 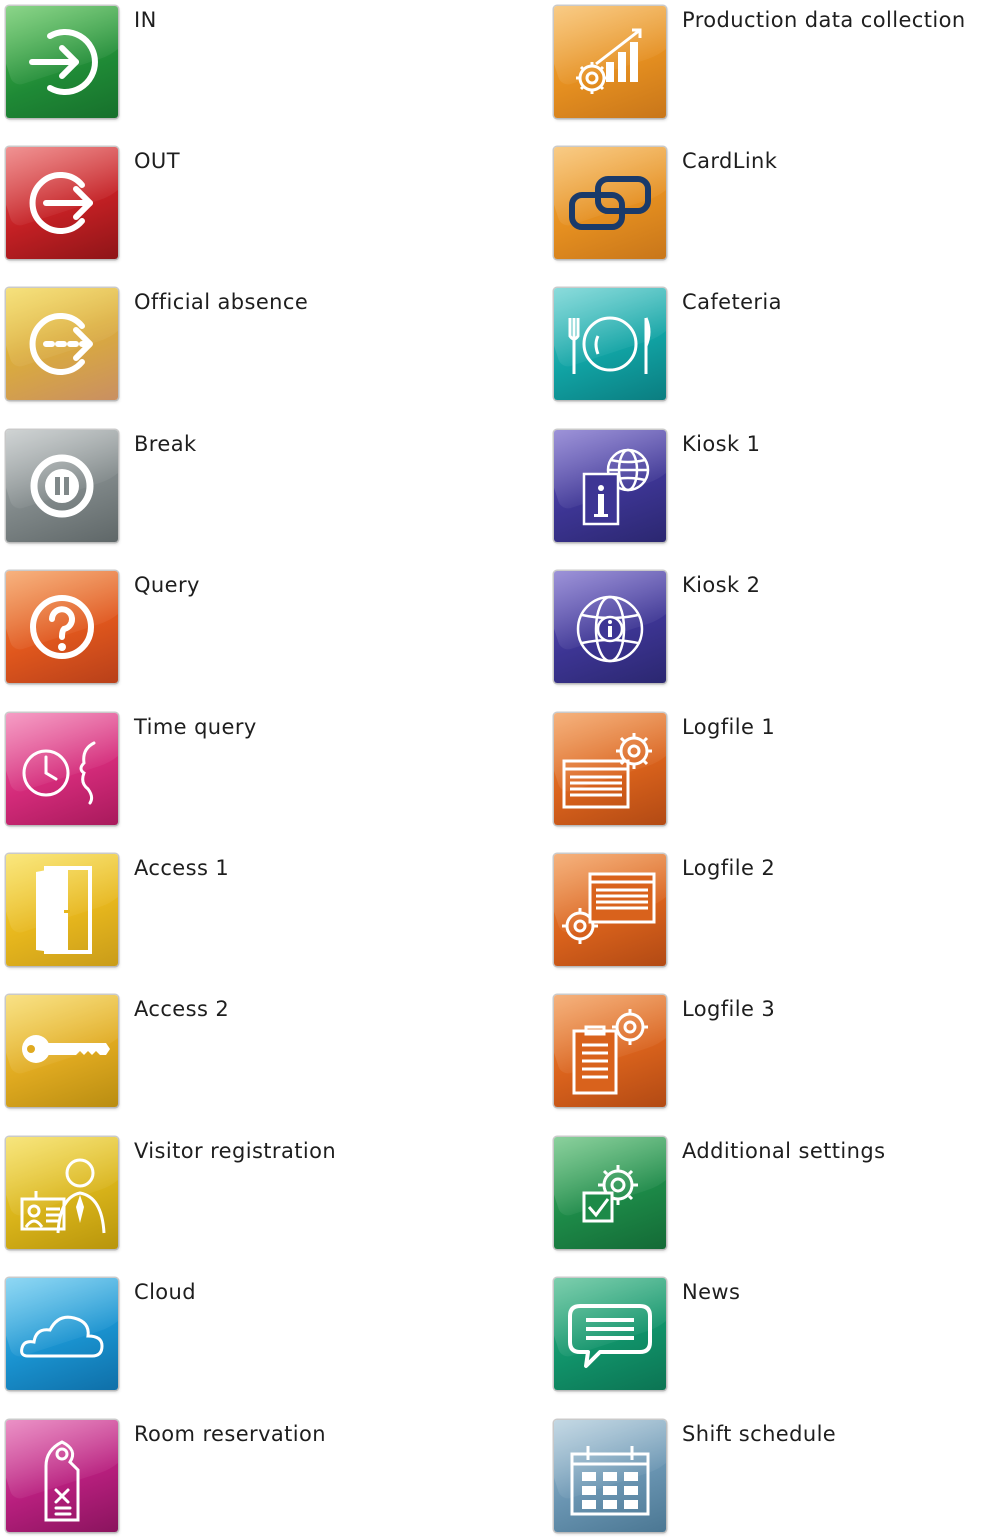 What do you see at coordinates (62, 769) in the screenshot?
I see `clock-query-icon` at bounding box center [62, 769].